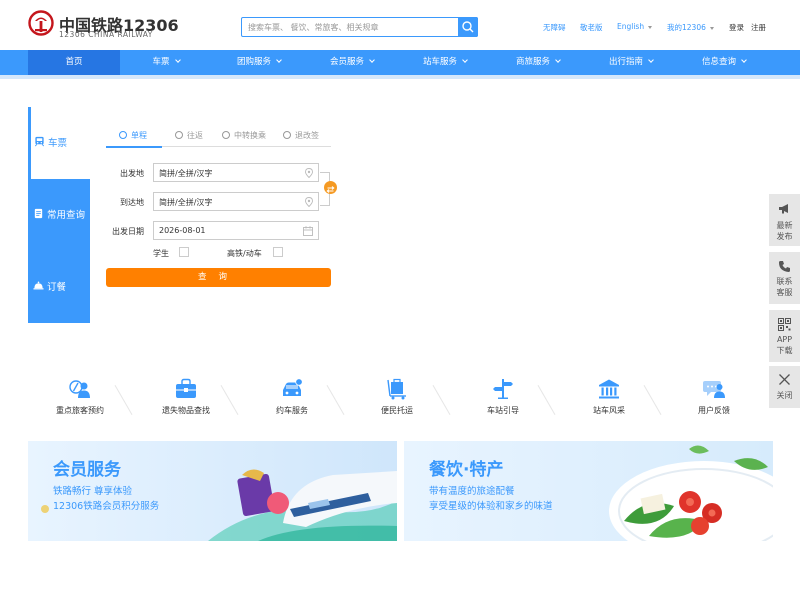 This screenshot has width=800, height=600. I want to click on float-label: APP, so click(784, 339).